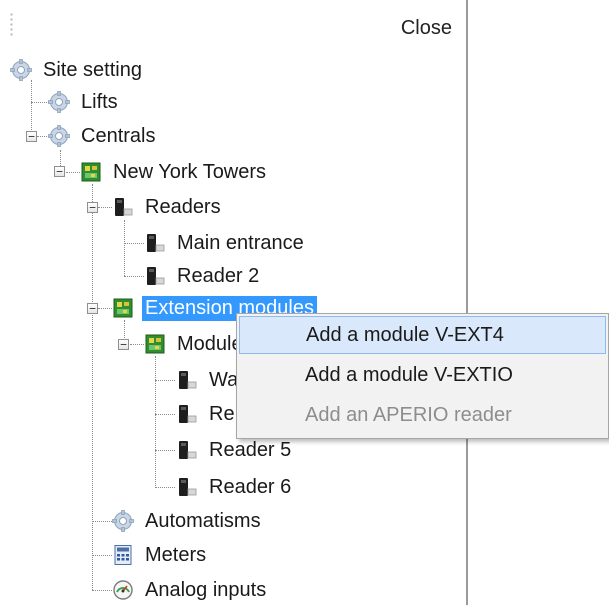 The height and width of the screenshot is (605, 609). I want to click on tree-node-analog-inputs: Analog inputs, so click(190, 590).